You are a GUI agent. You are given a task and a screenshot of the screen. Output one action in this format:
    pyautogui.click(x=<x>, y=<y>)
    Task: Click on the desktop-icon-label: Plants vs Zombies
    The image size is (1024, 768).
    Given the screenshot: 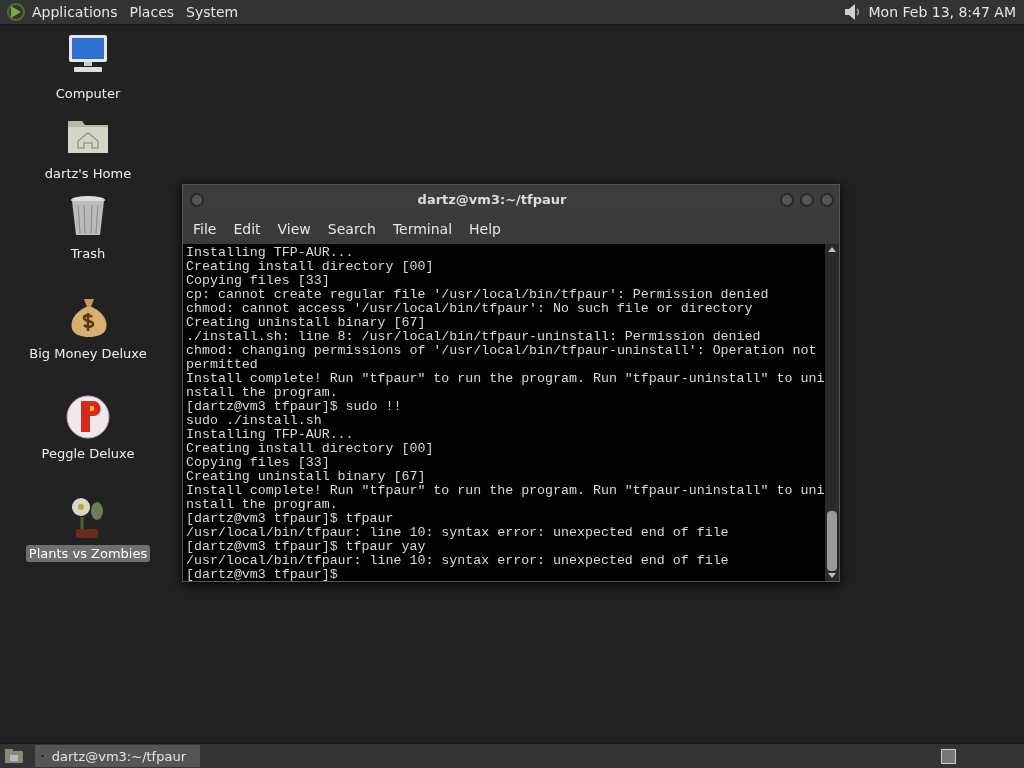 What is the action you would take?
    pyautogui.click(x=88, y=553)
    